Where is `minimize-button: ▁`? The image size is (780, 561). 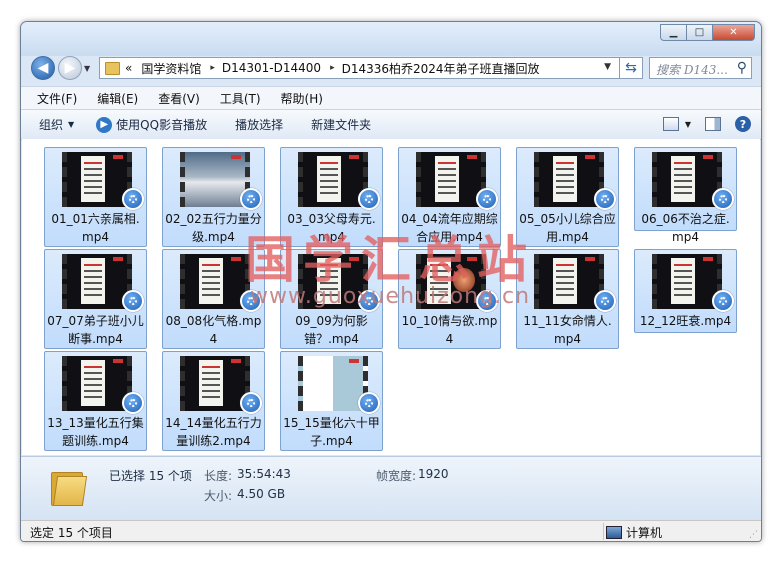 minimize-button: ▁ is located at coordinates (673, 32).